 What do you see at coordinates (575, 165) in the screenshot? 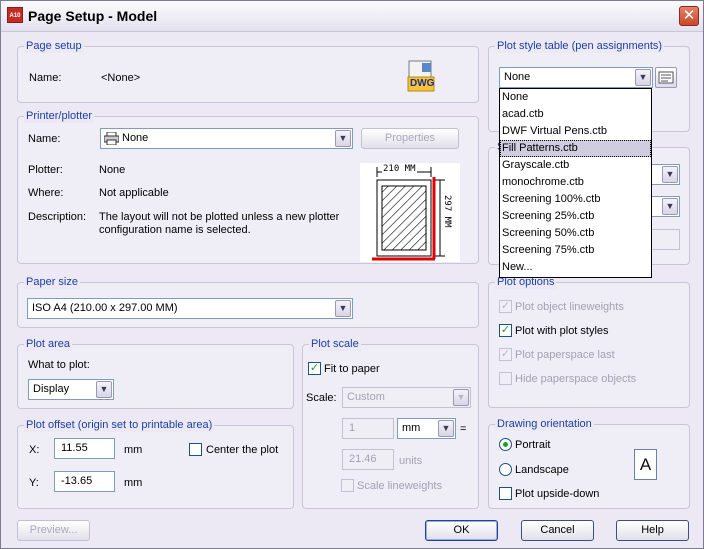
I see `plot-style-option: Grayscale.ctb` at bounding box center [575, 165].